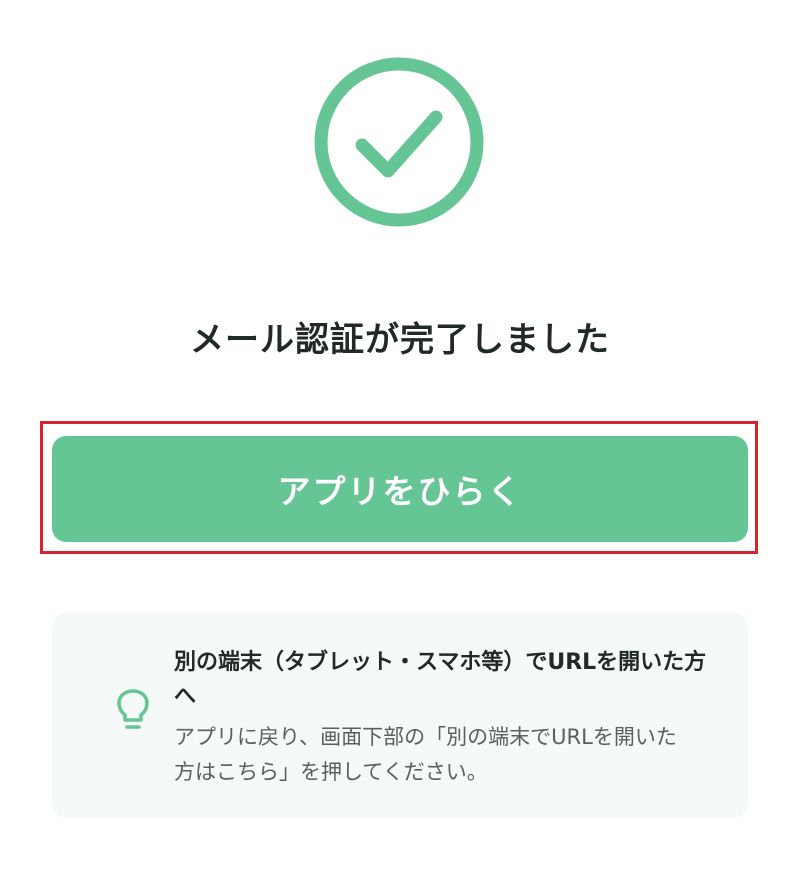 This screenshot has width=800, height=885. Describe the element at coordinates (133, 709) in the screenshot. I see `lightbulb-icon` at that location.